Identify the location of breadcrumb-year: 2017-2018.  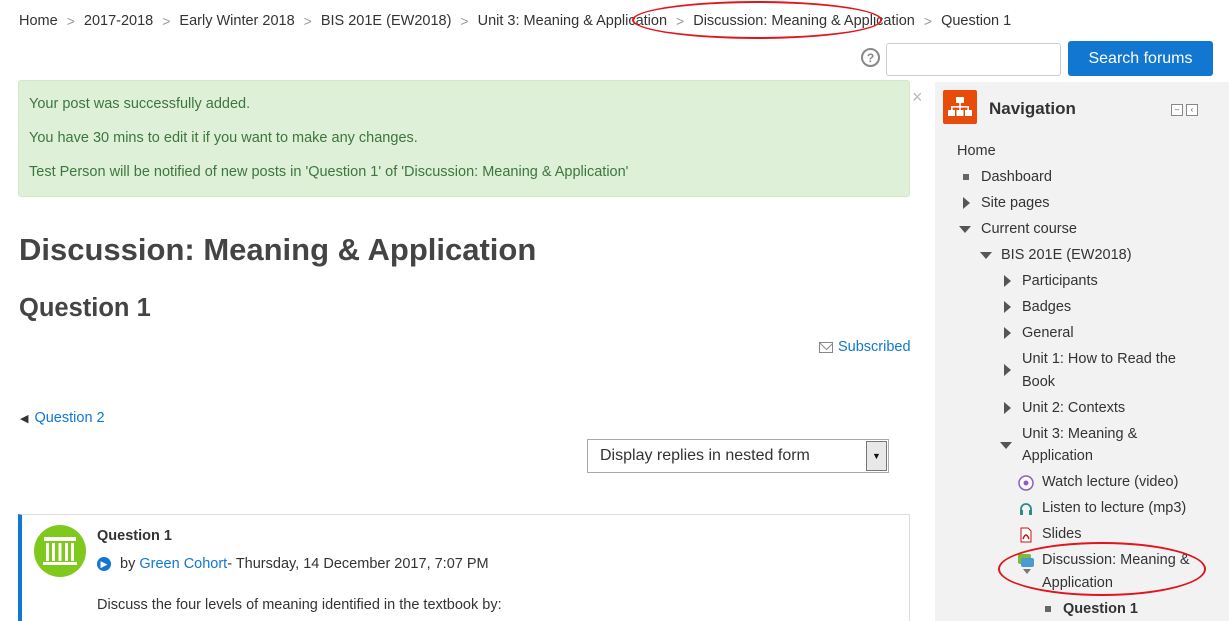
(118, 21).